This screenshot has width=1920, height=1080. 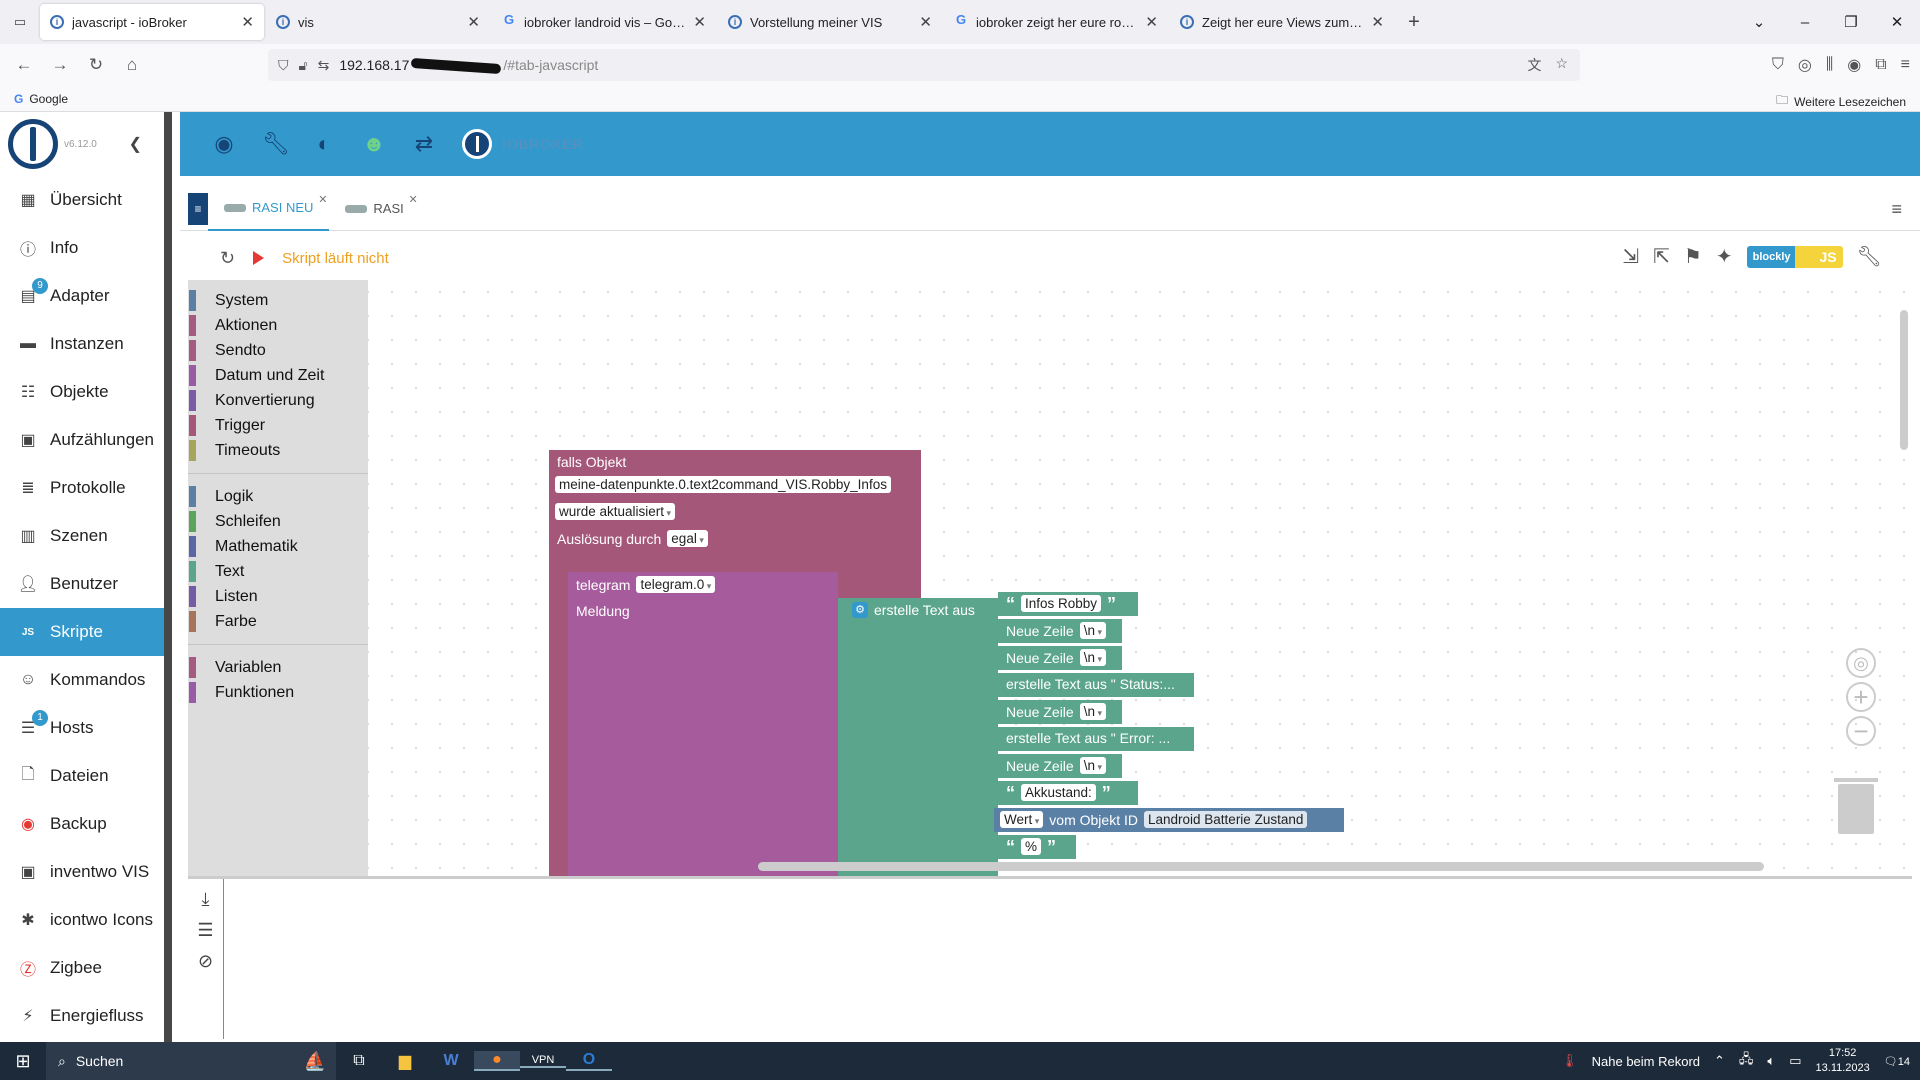 What do you see at coordinates (132, 65) in the screenshot?
I see `home-icon: ⌂` at bounding box center [132, 65].